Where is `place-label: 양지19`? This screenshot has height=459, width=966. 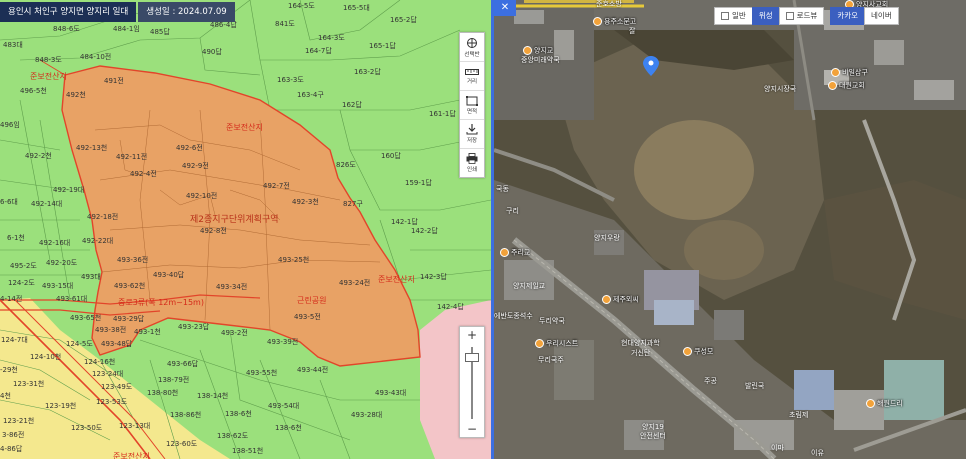
place-label: 양지19 is located at coordinates (653, 427).